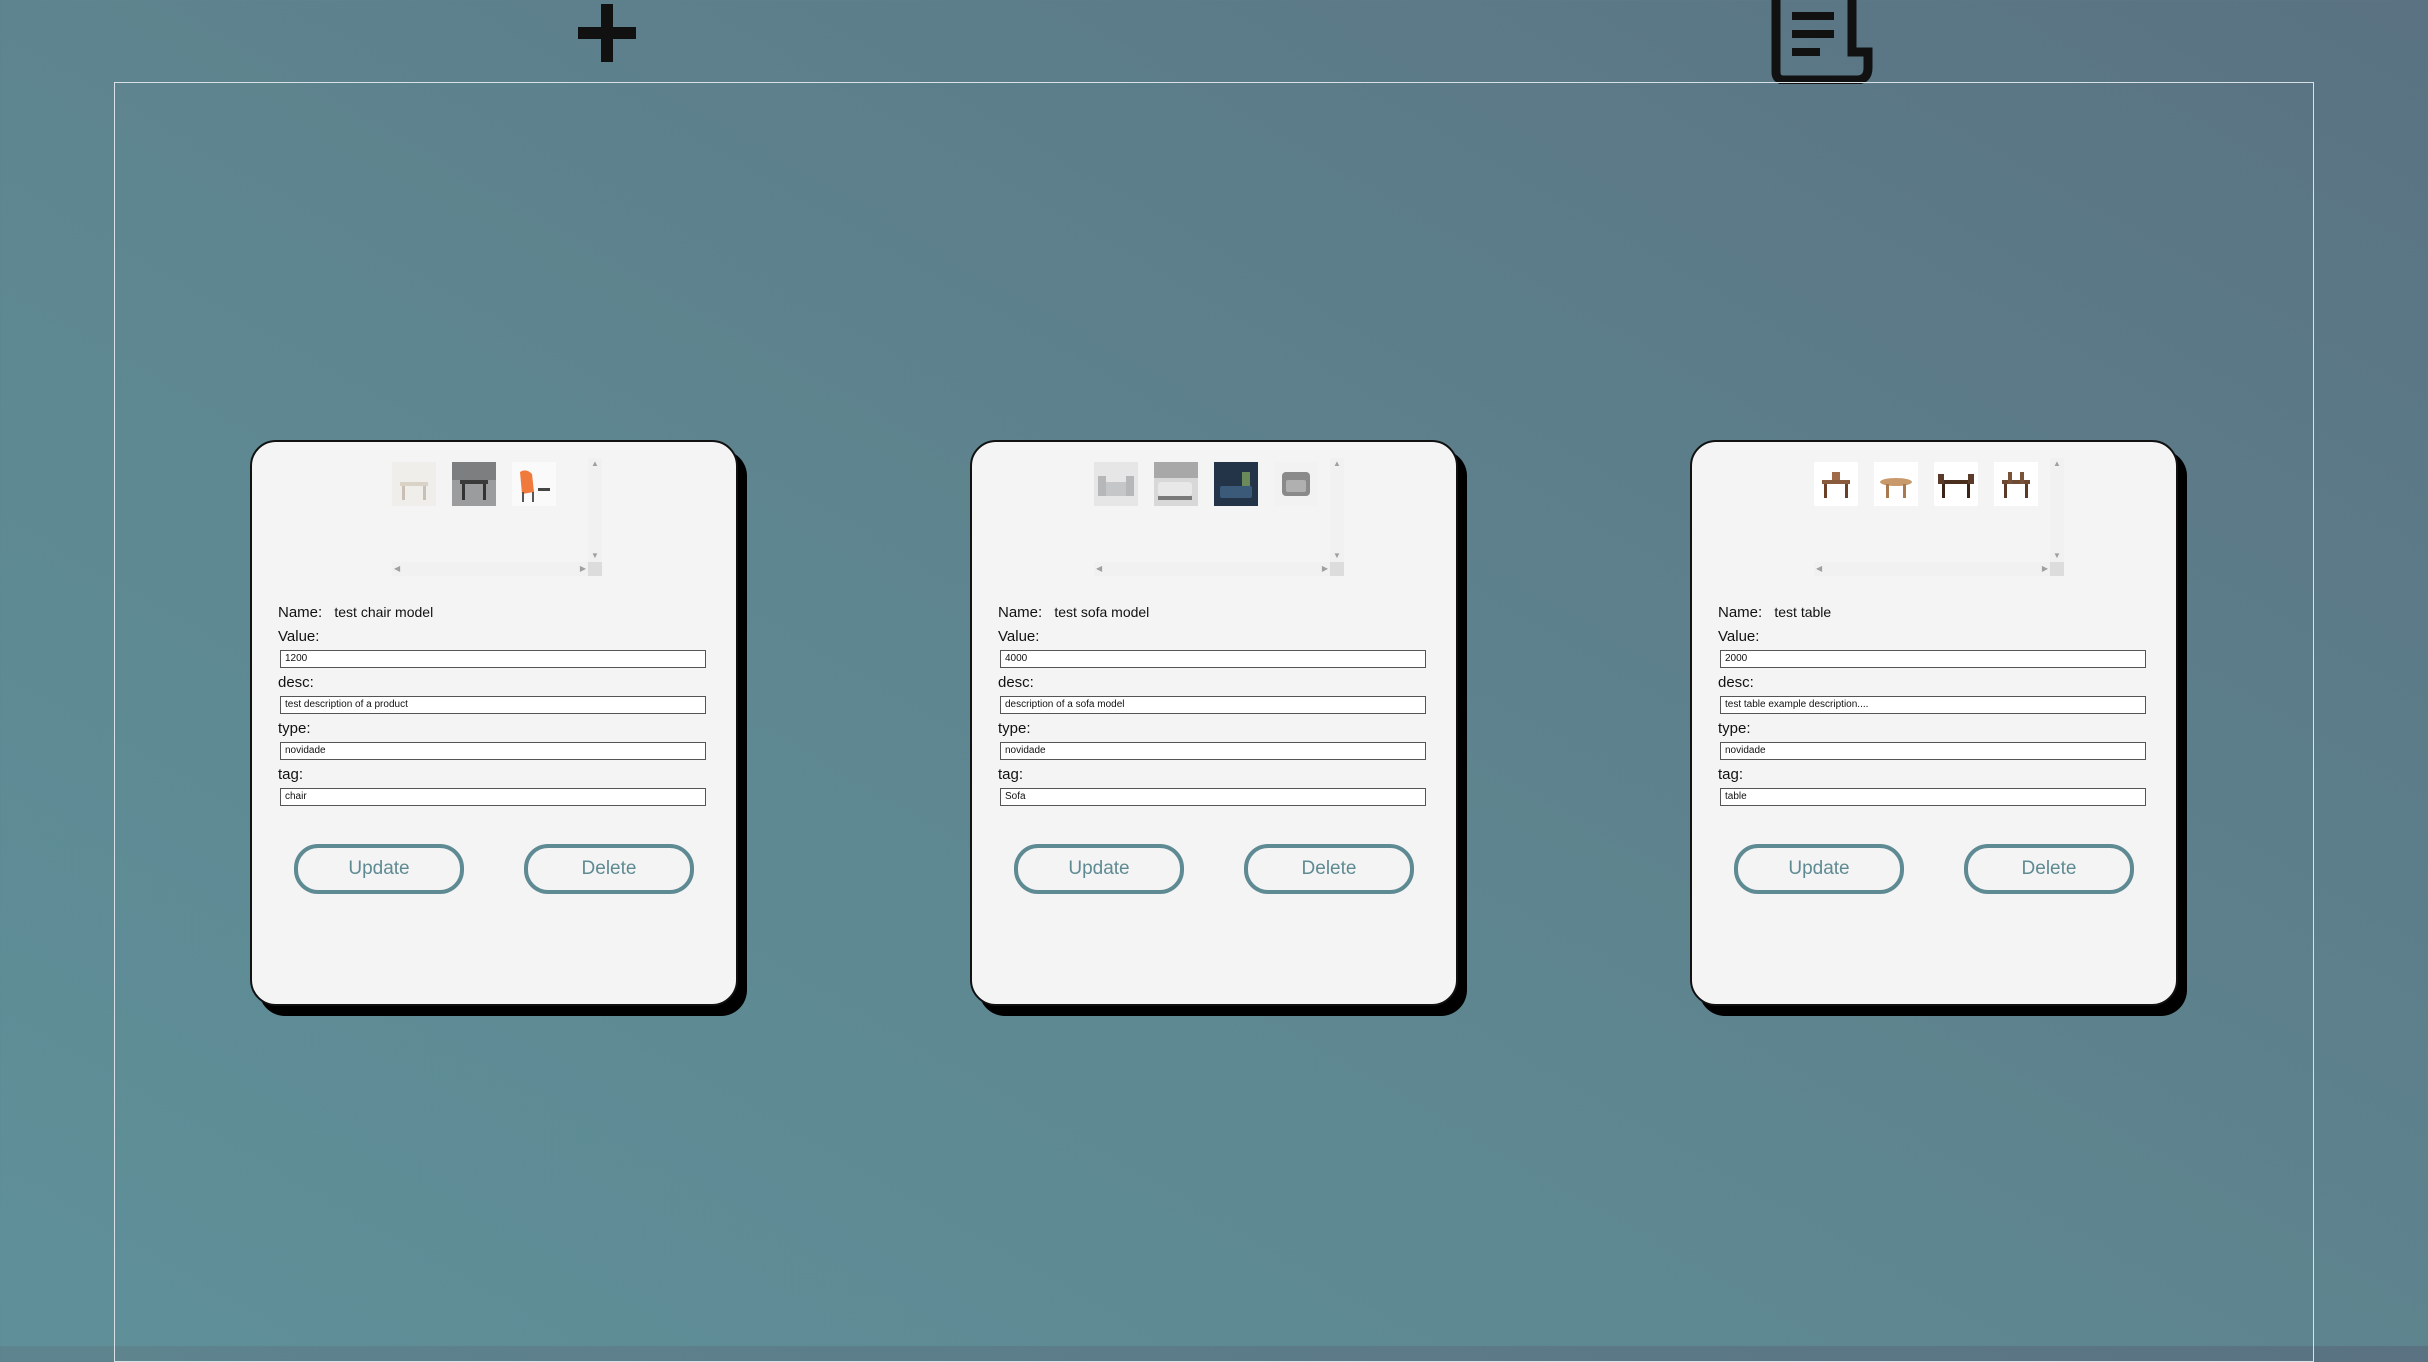 The image size is (2428, 1362). What do you see at coordinates (1102, 612) in the screenshot?
I see `name-value: test sofa model` at bounding box center [1102, 612].